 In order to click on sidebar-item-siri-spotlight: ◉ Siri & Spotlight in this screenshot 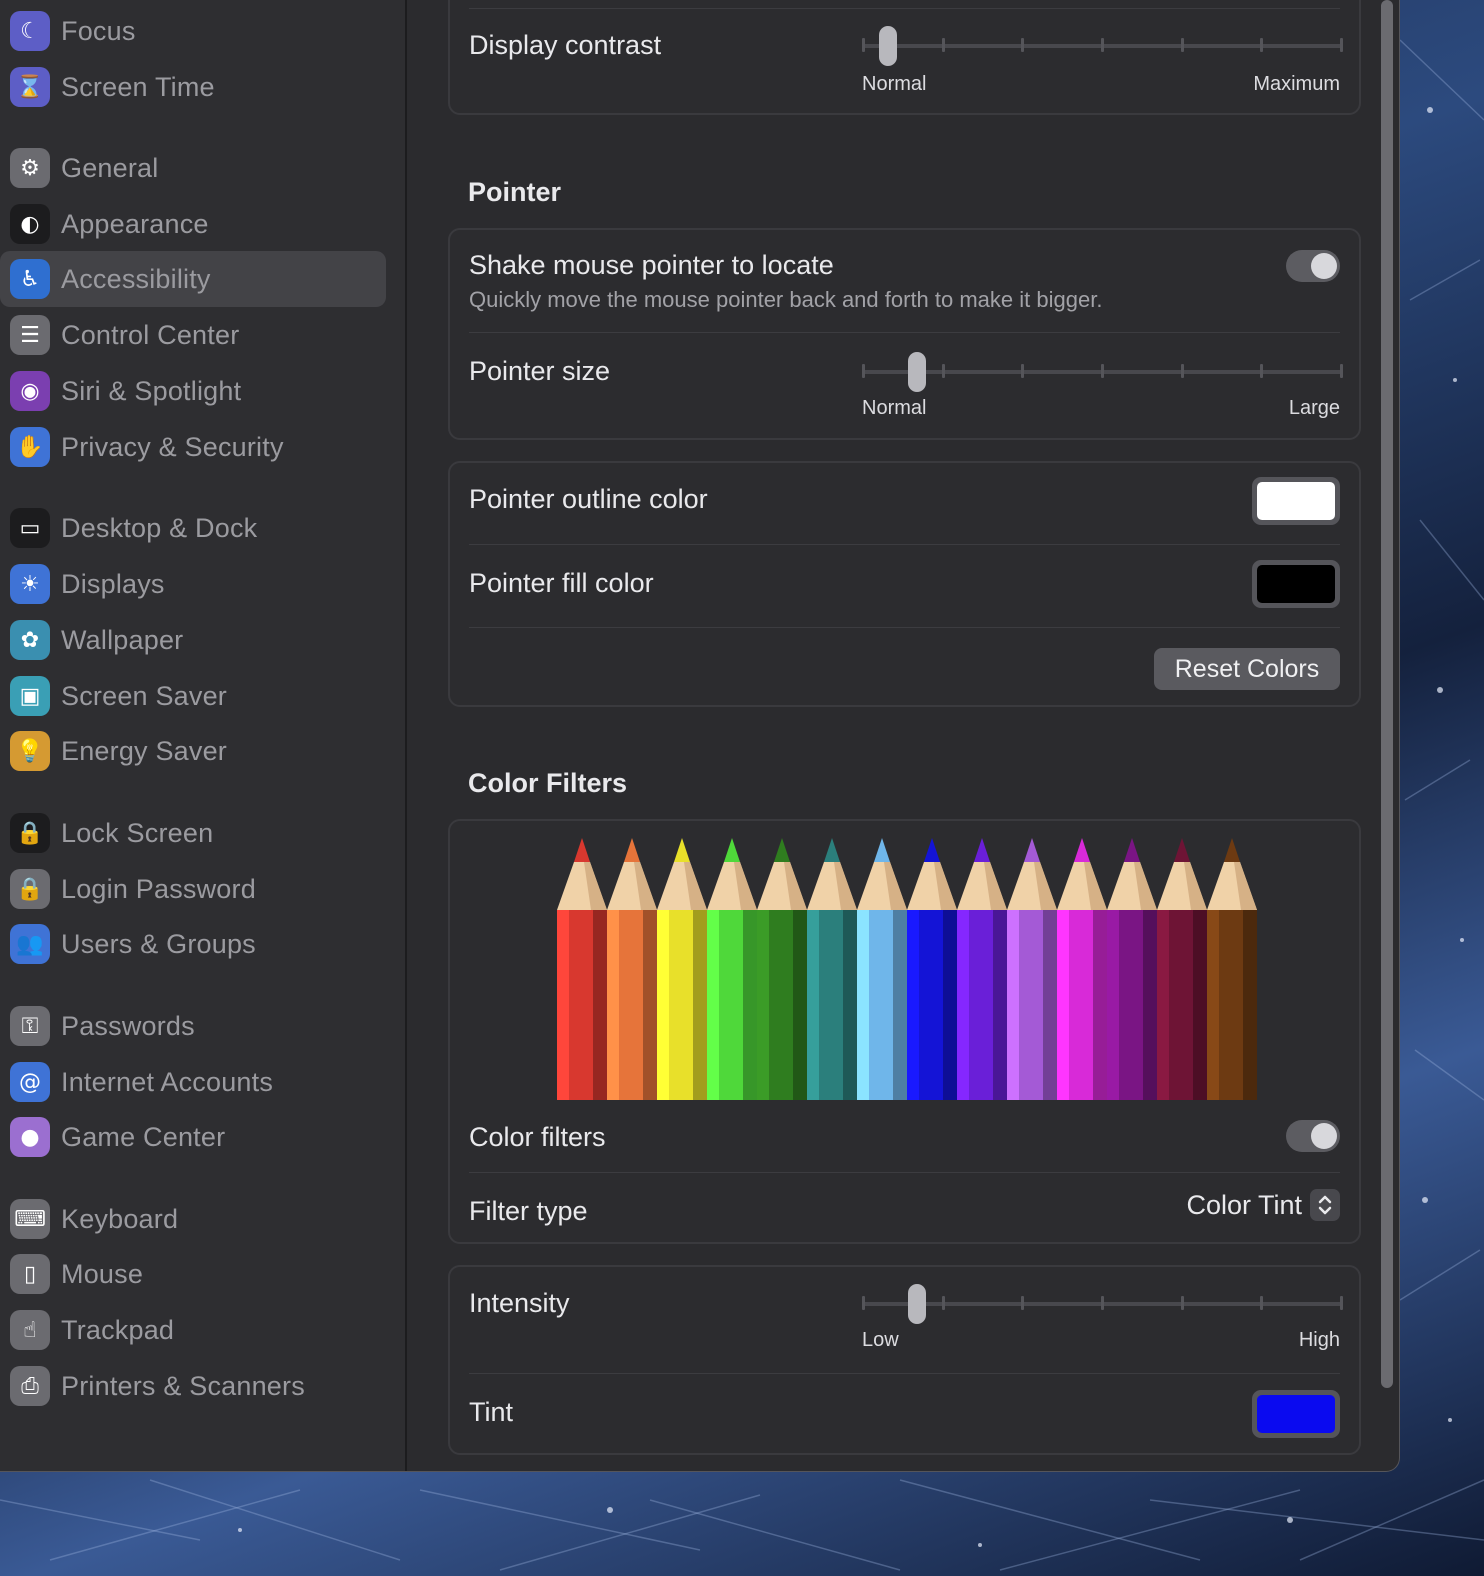, I will do `click(193, 391)`.